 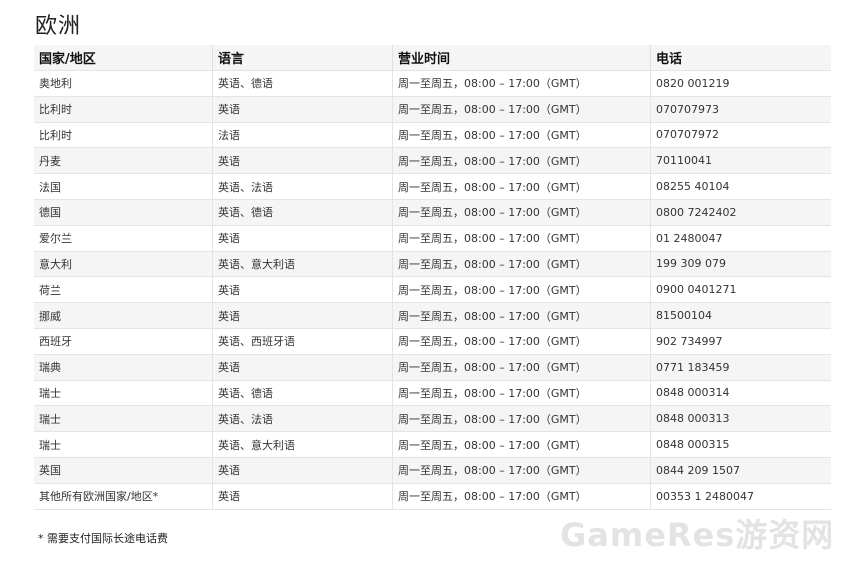 I want to click on table-row: 比利时 法语 周一至周五，08:00 – 17:00（GMT） 070707972, so click(x=432, y=134).